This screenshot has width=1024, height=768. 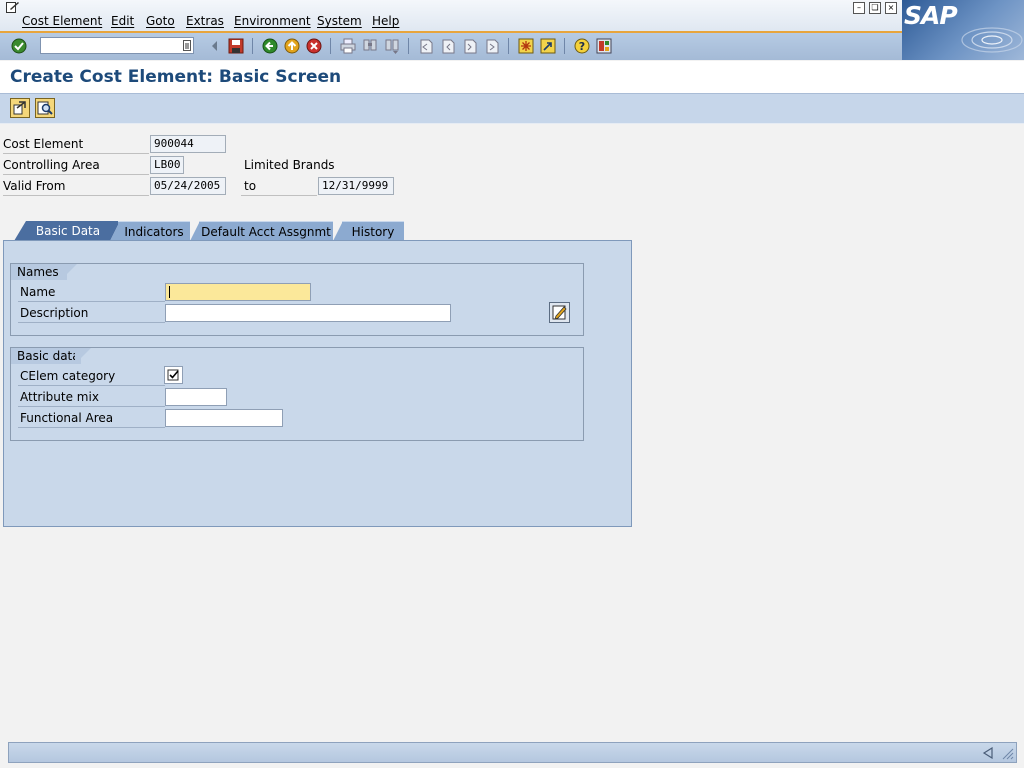 I want to click on valid-from-field: 05/24/2005, so click(x=188, y=186).